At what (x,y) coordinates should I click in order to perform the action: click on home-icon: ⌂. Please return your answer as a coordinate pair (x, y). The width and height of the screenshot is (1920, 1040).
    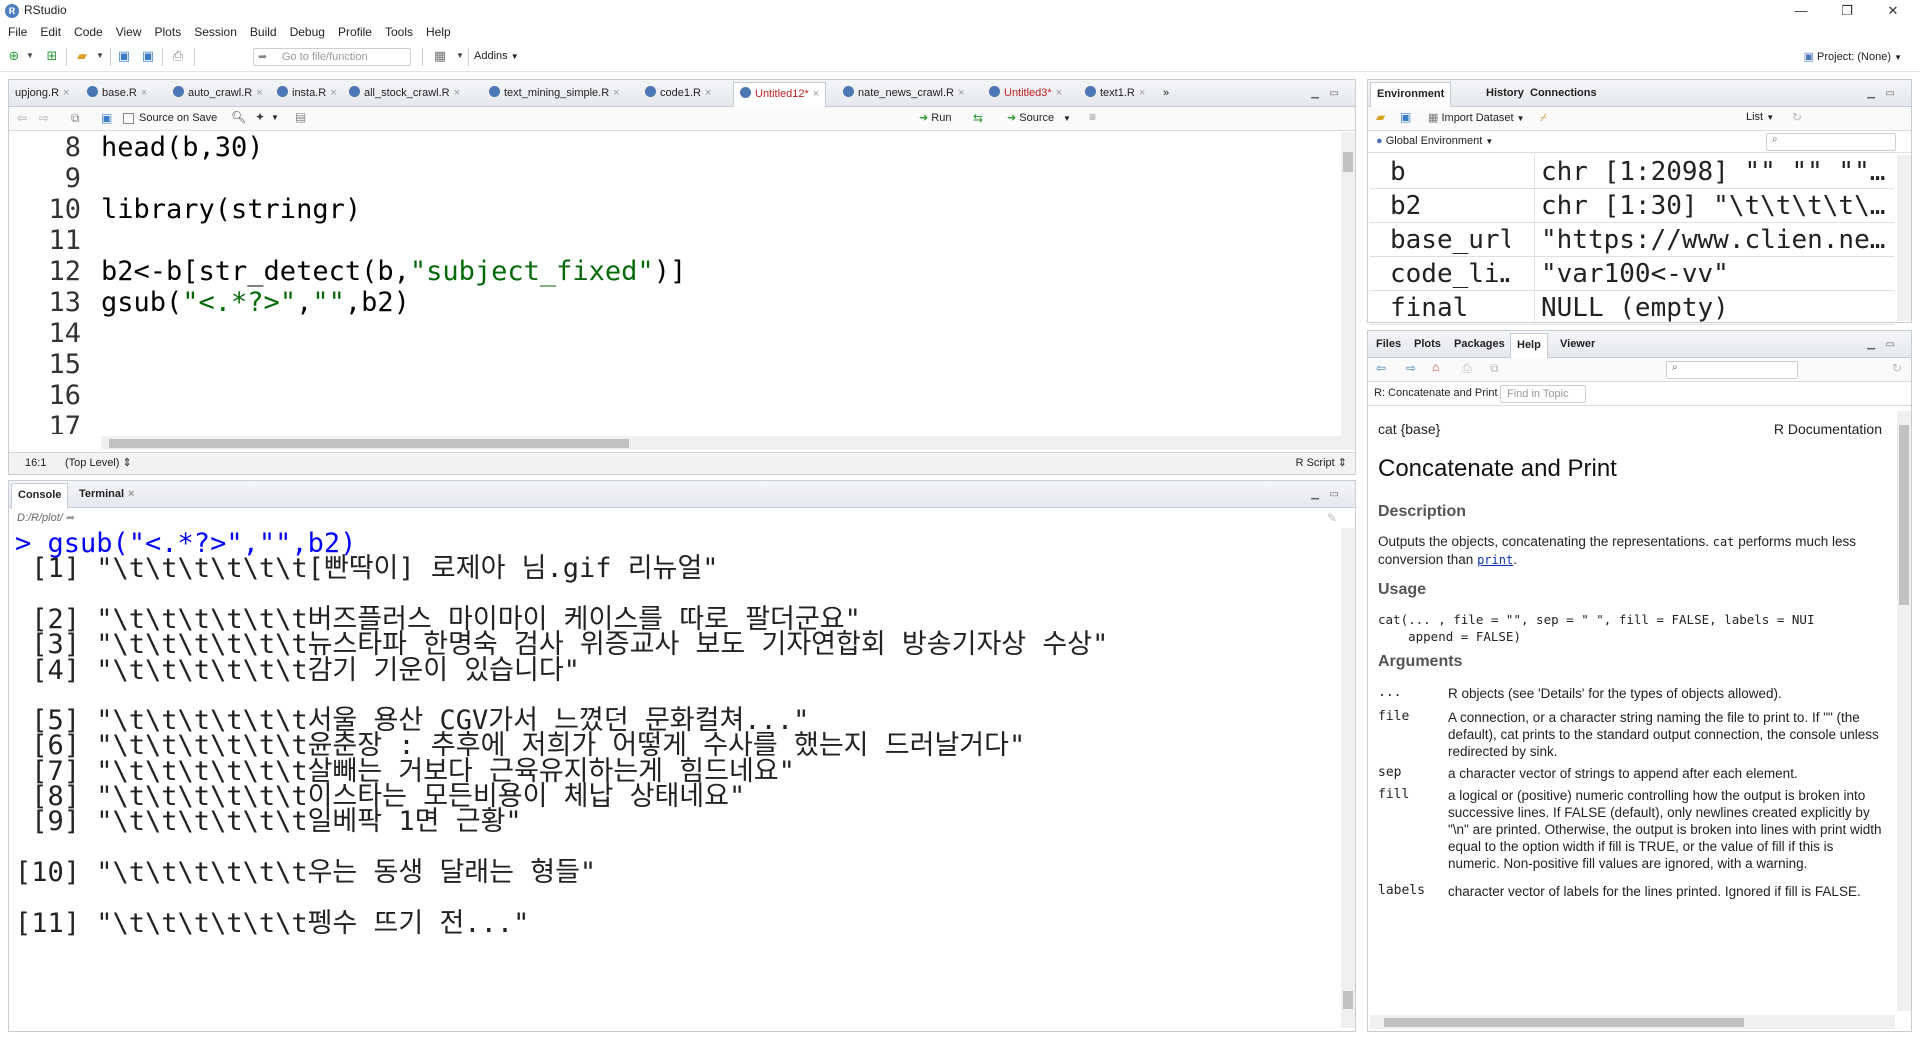
    Looking at the image, I should click on (1435, 367).